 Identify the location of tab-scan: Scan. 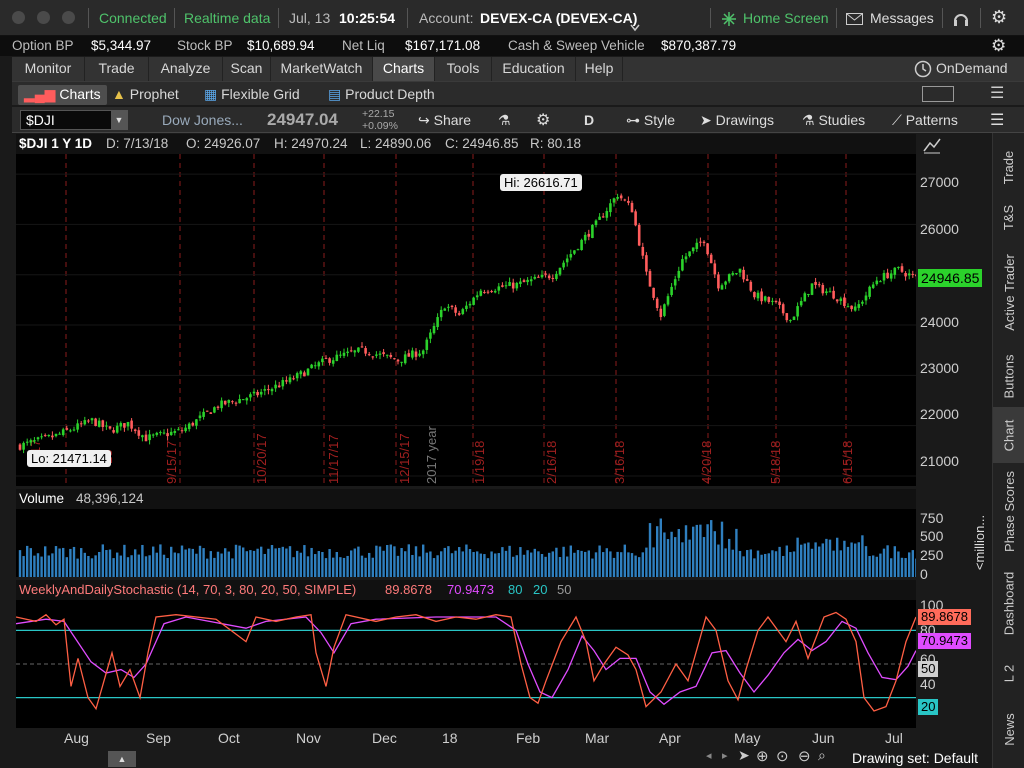
(247, 69).